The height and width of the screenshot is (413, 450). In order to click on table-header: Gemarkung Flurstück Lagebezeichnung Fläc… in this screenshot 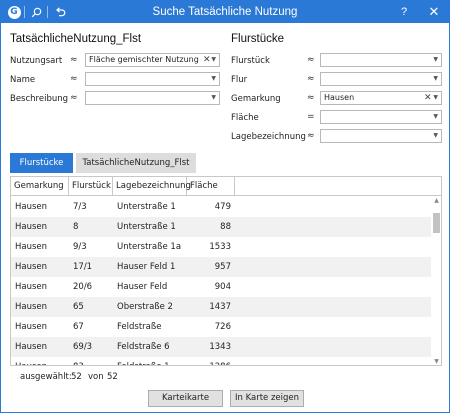, I will do `click(226, 186)`.